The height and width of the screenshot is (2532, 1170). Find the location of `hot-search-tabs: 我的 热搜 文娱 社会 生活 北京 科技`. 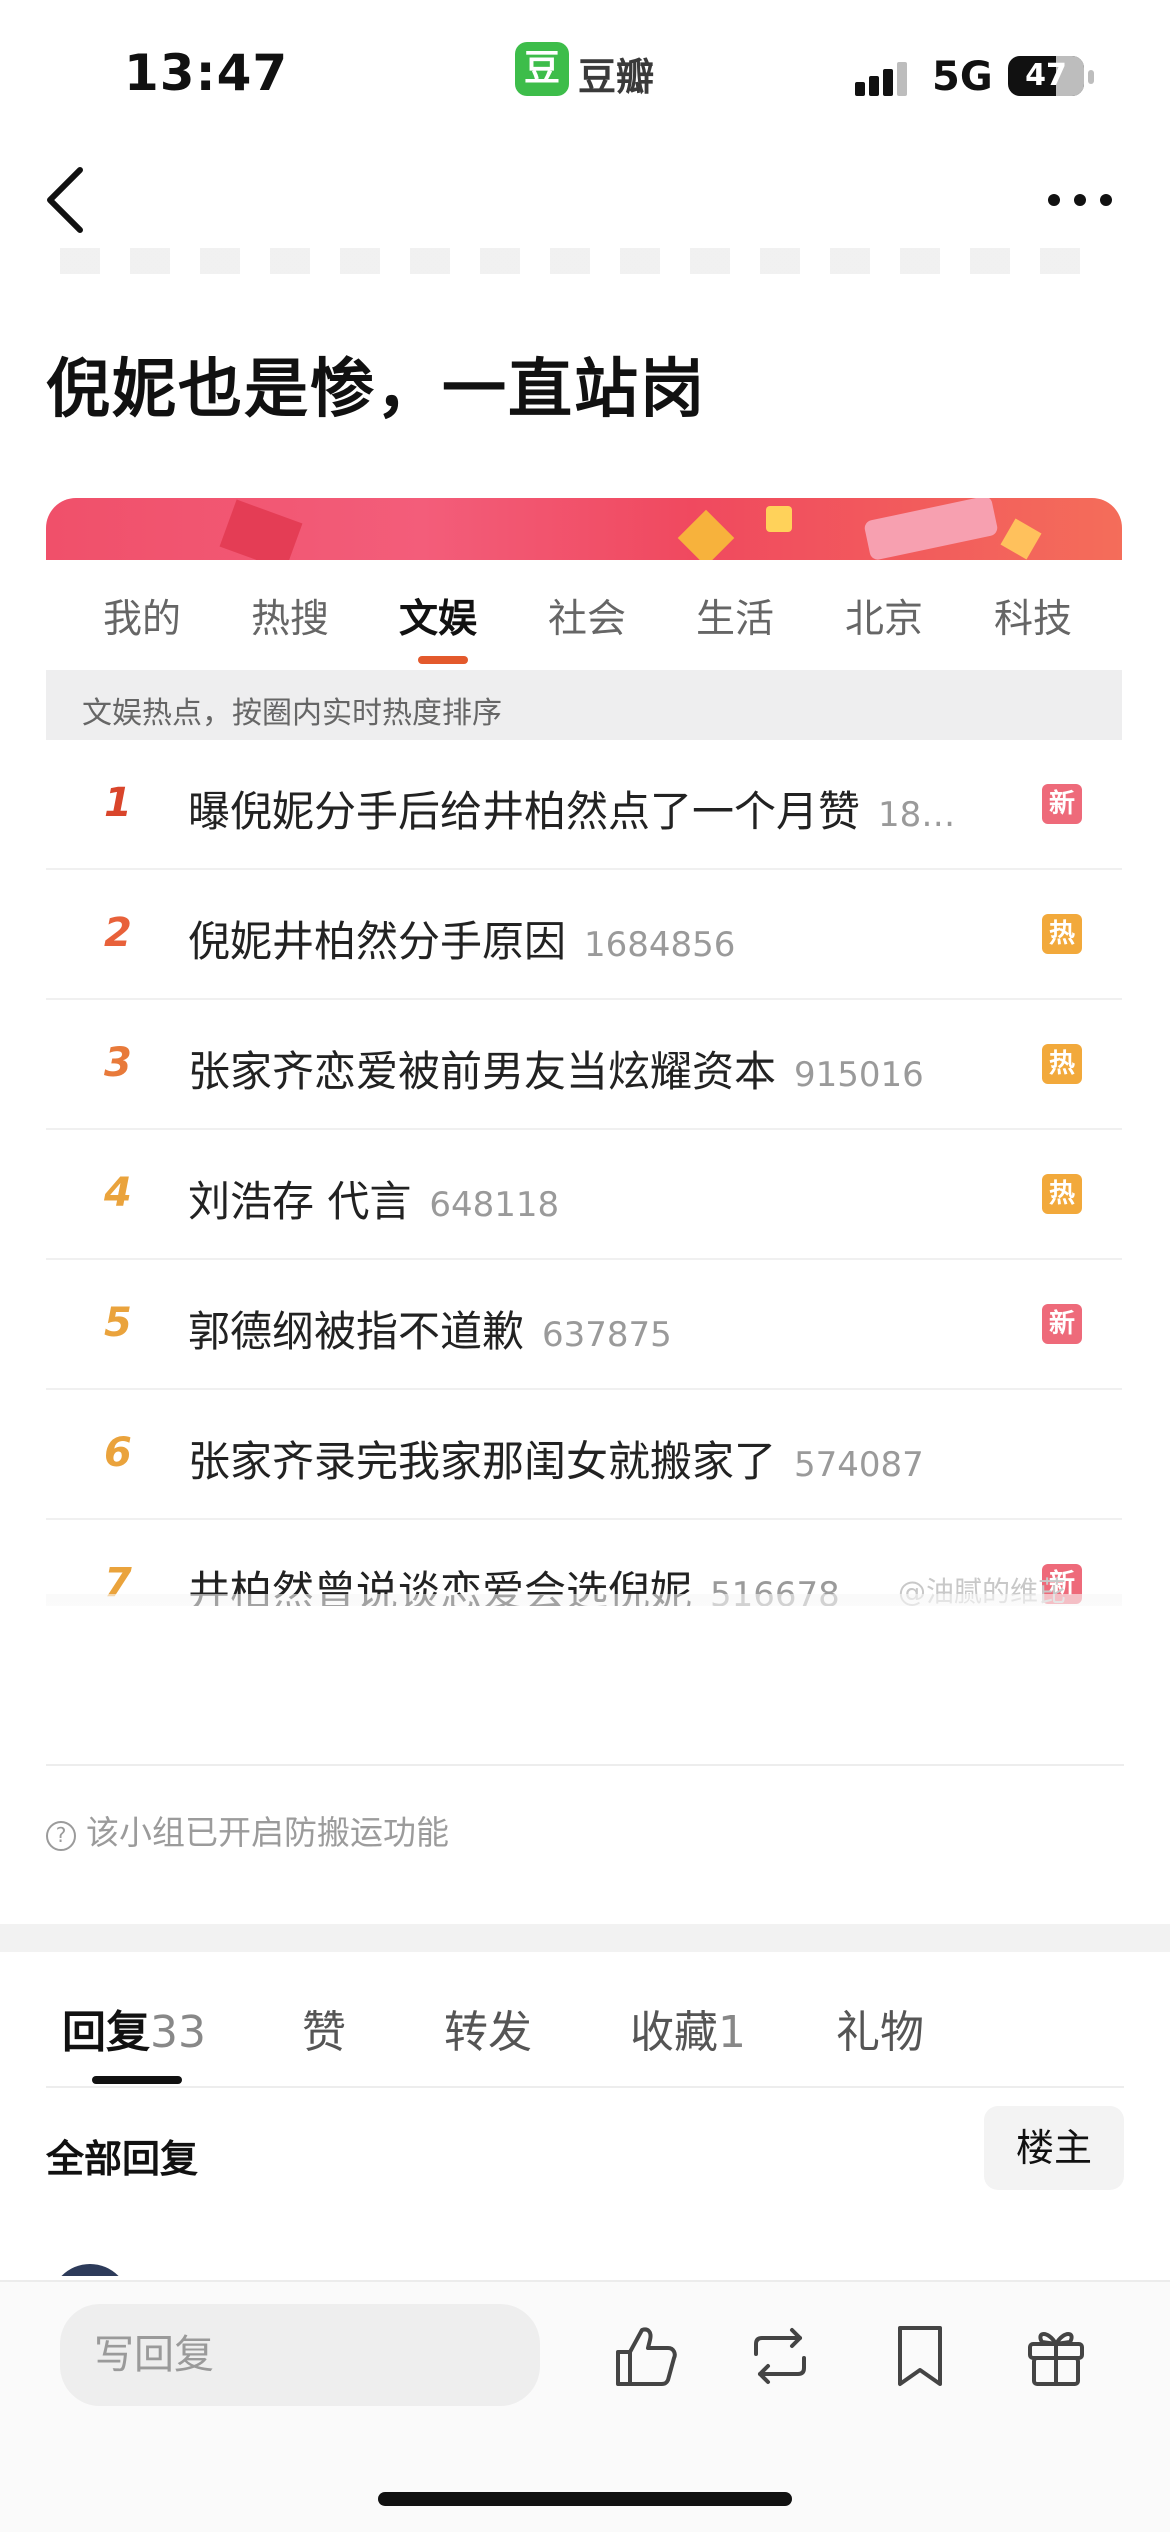

hot-search-tabs: 我的 热搜 文娱 社会 生活 北京 科技 is located at coordinates (584, 615).